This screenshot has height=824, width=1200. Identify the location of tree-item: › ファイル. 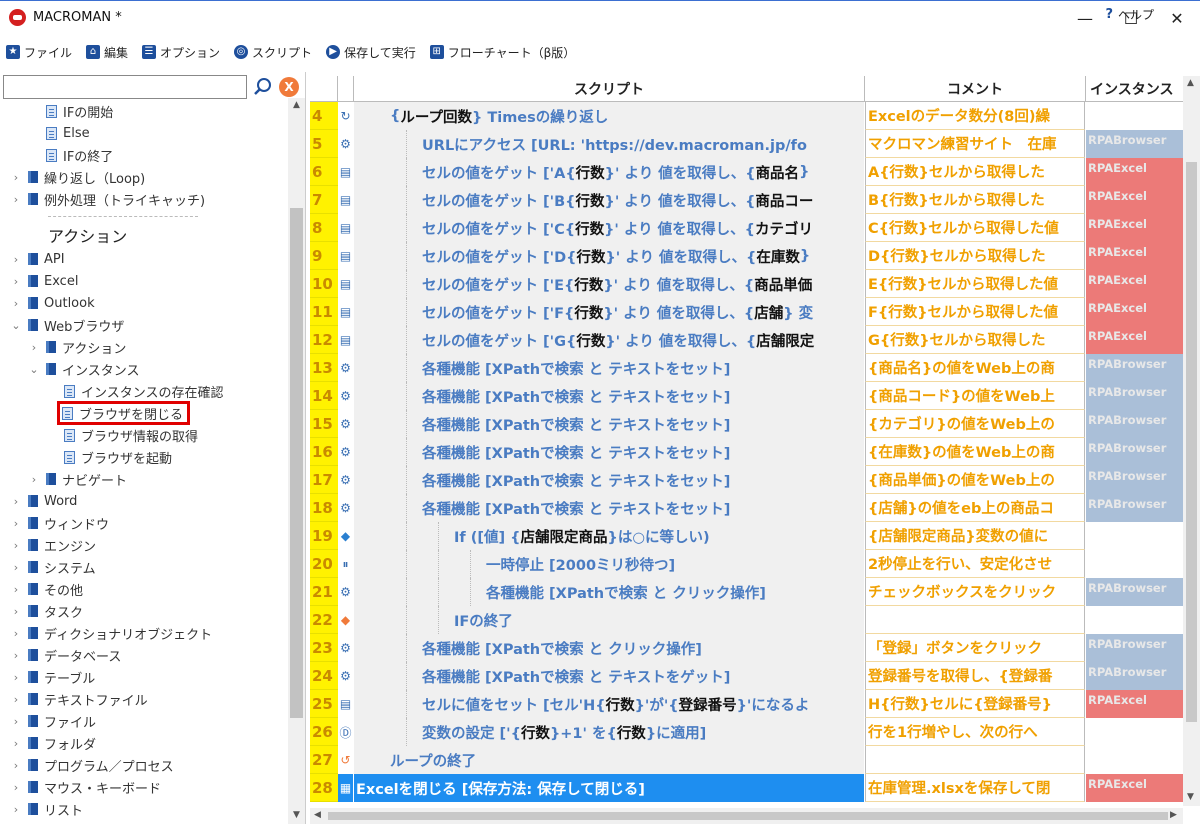
(53, 721).